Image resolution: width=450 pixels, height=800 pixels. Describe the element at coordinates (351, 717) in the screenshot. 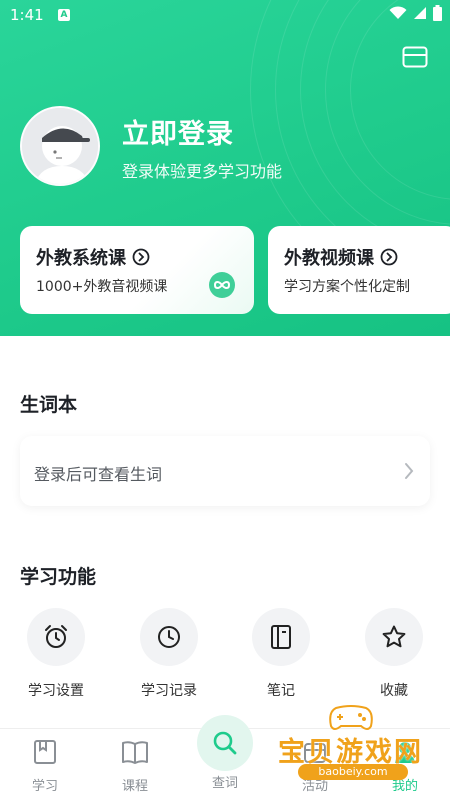

I see `gamepad-icon` at that location.